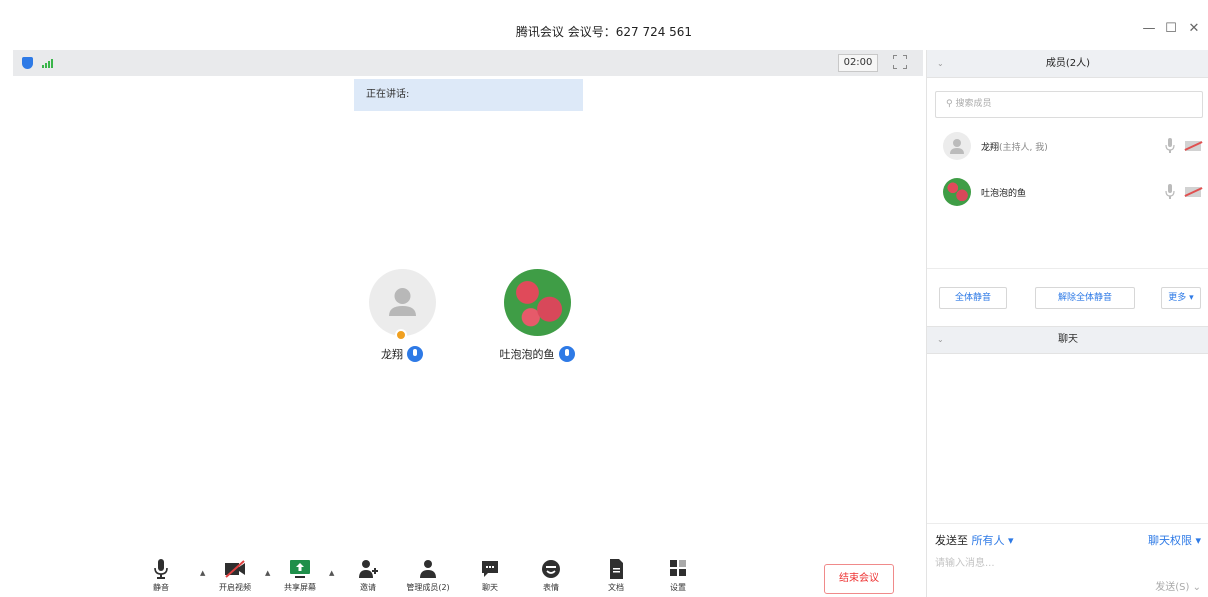 The width and height of the screenshot is (1208, 597). What do you see at coordinates (1023, 148) in the screenshot?
I see `member-role: (主持人, 我)` at bounding box center [1023, 148].